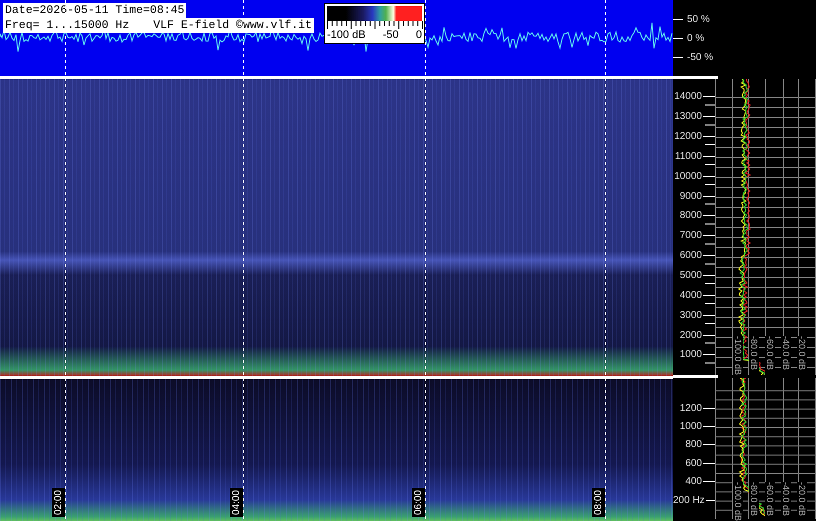 This screenshot has width=816, height=521. Describe the element at coordinates (67, 25) in the screenshot. I see `frequency-range-text: Freq= 1...15000 Hz` at that location.